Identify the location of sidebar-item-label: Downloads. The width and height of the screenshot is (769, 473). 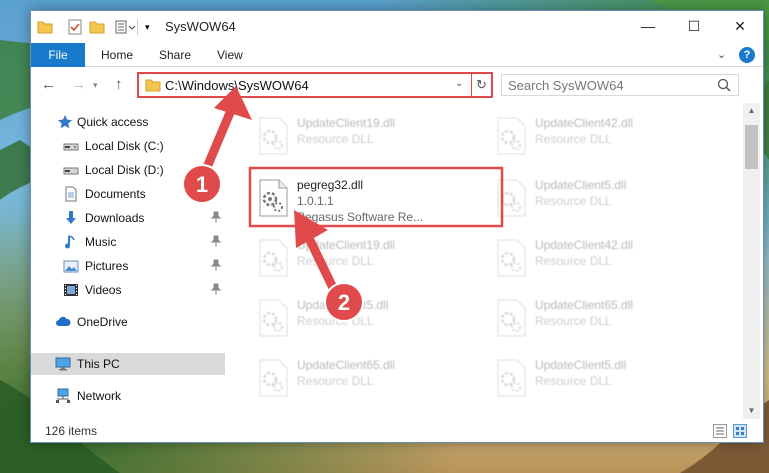
(115, 218).